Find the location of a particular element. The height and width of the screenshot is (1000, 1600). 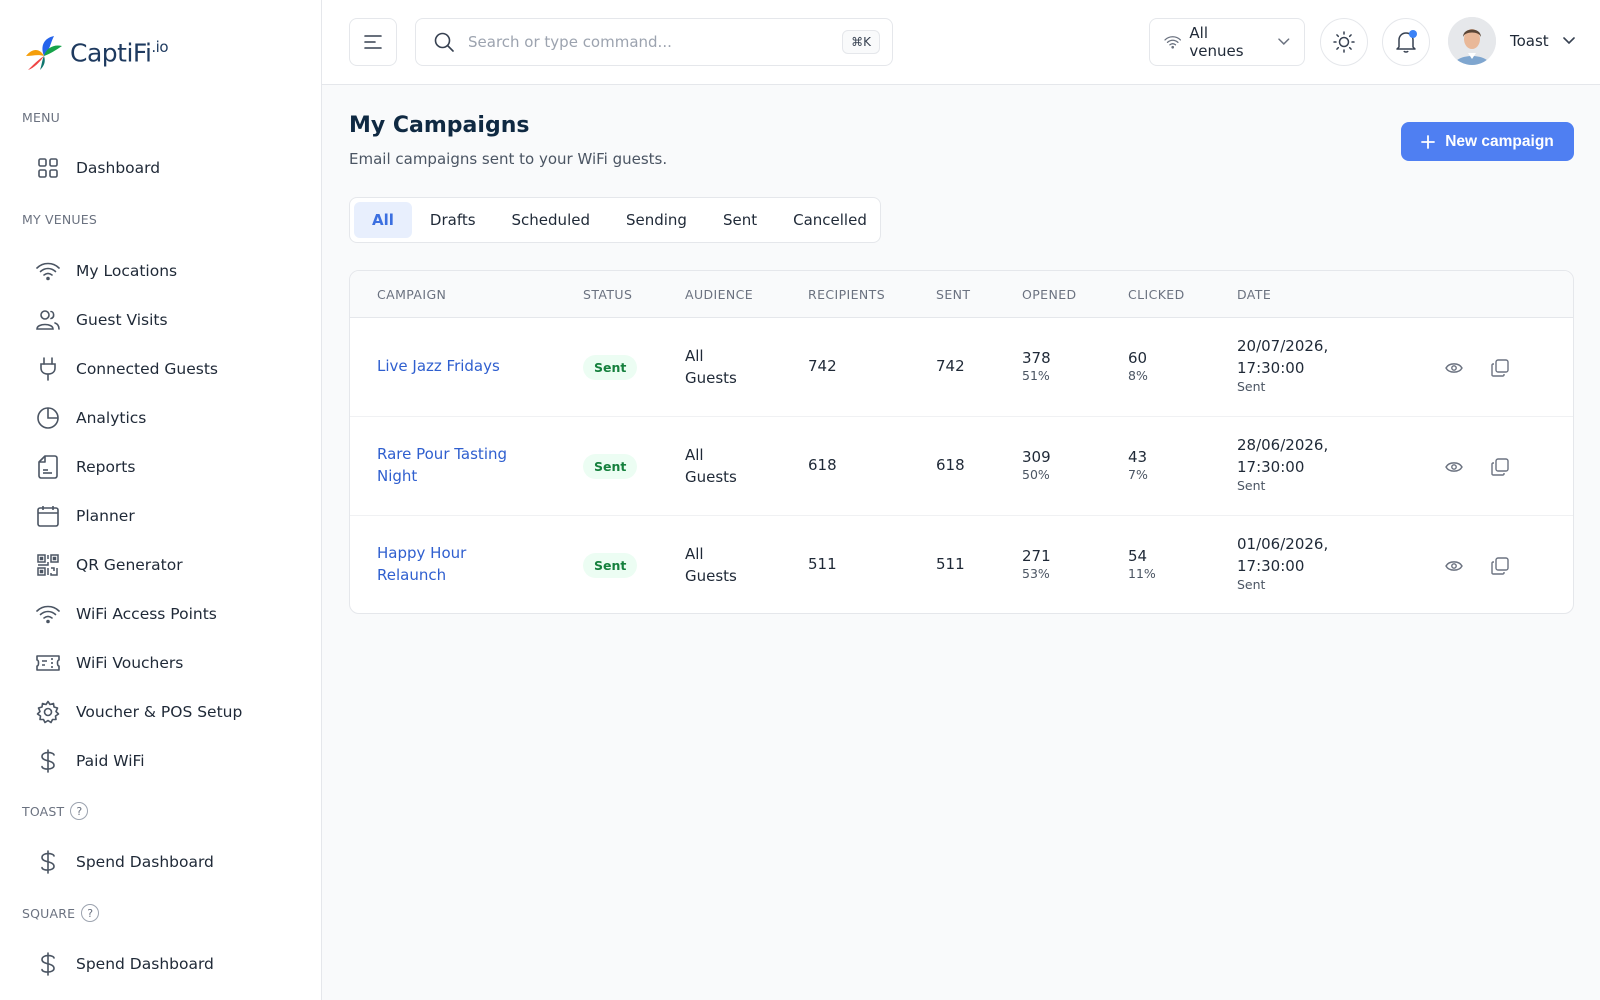

column-header-date: DATE is located at coordinates (1254, 294).